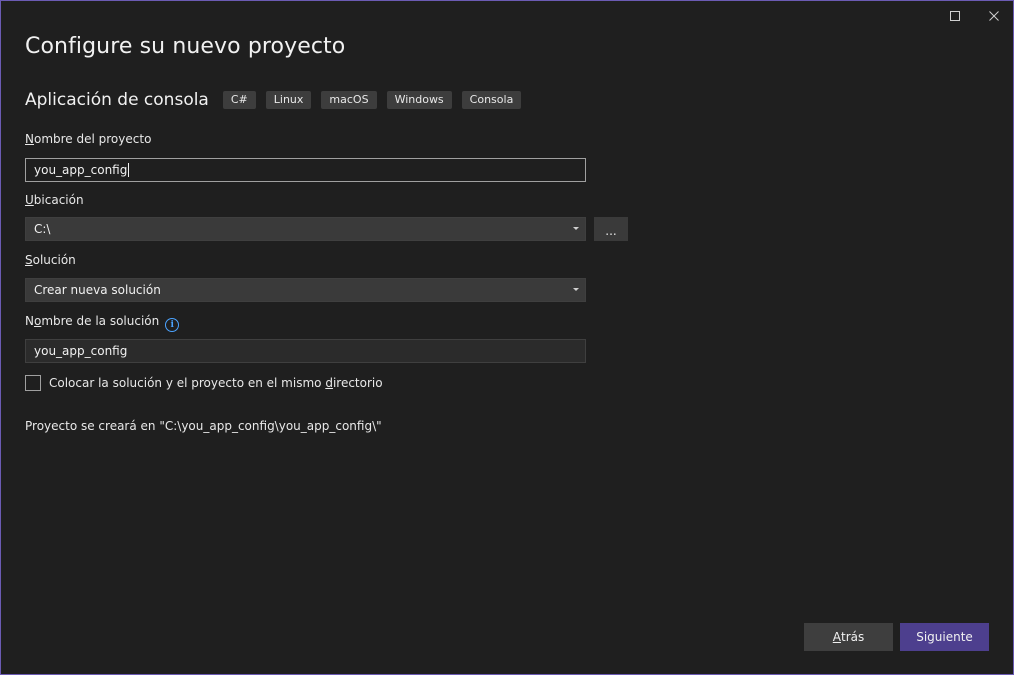 The height and width of the screenshot is (675, 1014). I want to click on next-button: Siguiente, so click(944, 637).